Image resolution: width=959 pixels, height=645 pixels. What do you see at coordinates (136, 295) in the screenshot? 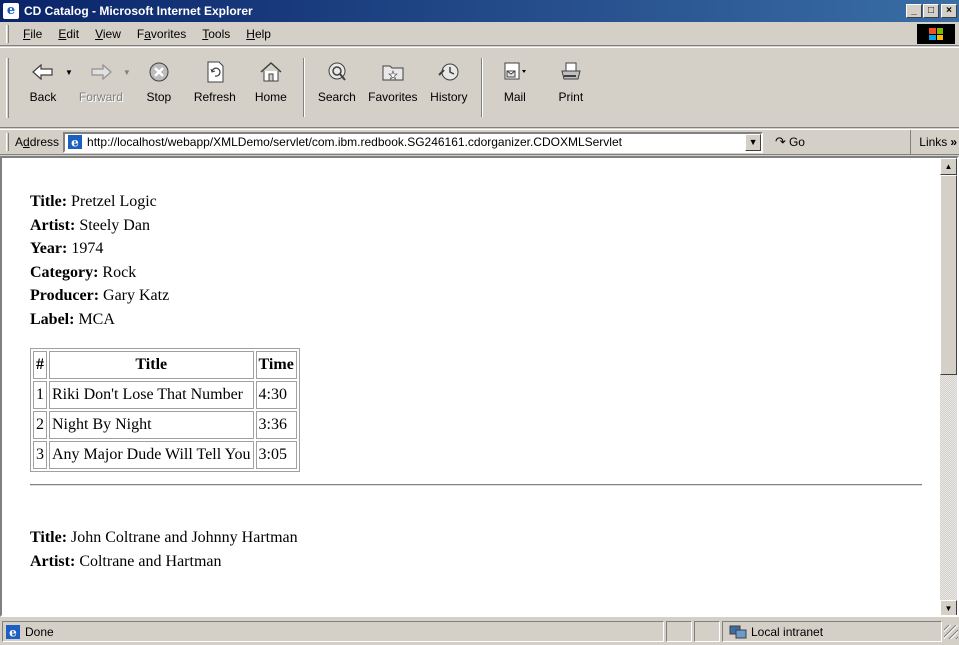
I see `field-value: Gary Katz` at bounding box center [136, 295].